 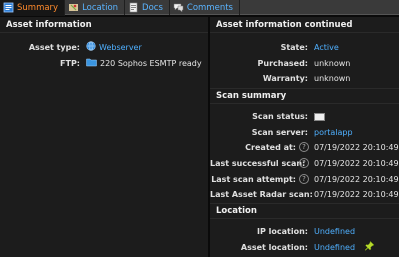 I want to click on last-scan-attempt-value: 07/19/2022 20:10:49, so click(x=356, y=179).